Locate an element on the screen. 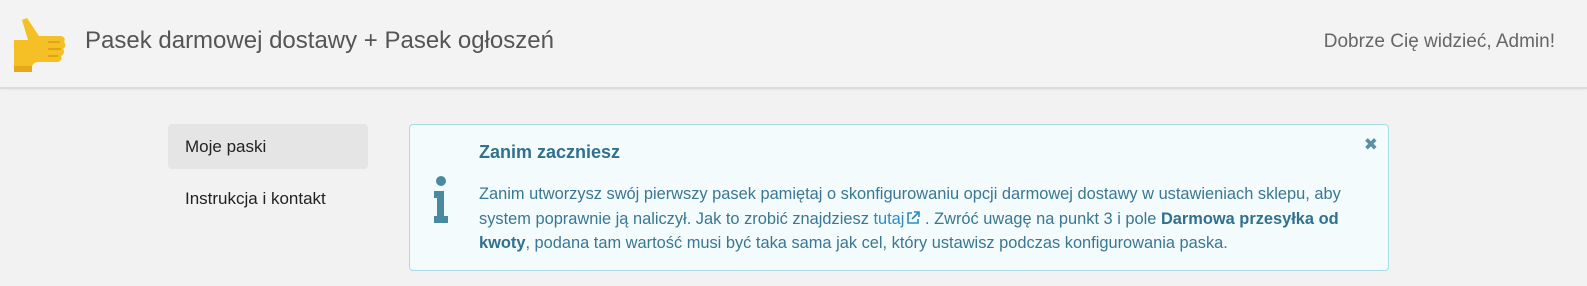 The height and width of the screenshot is (286, 1587). app-logo-icon is located at coordinates (40, 45).